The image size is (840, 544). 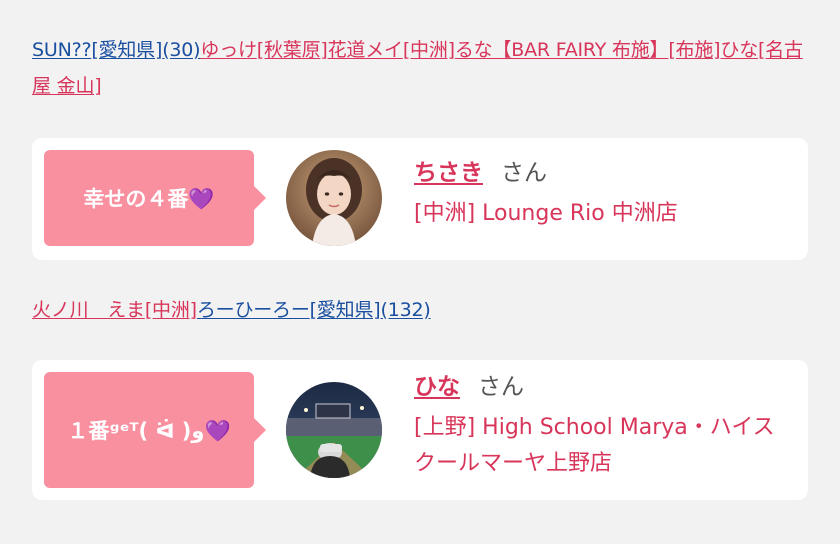 What do you see at coordinates (365, 50) in the screenshot?
I see `link-hanamichi-mei: 花道メイ` at bounding box center [365, 50].